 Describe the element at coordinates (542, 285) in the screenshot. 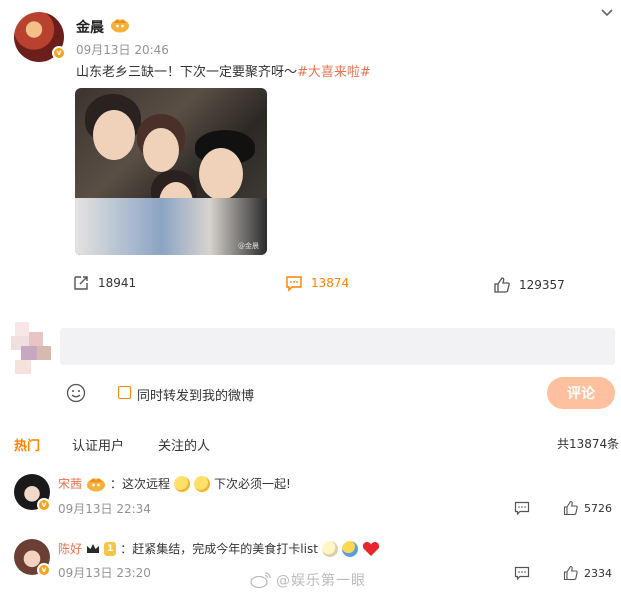

I see `like-count: 129357` at that location.